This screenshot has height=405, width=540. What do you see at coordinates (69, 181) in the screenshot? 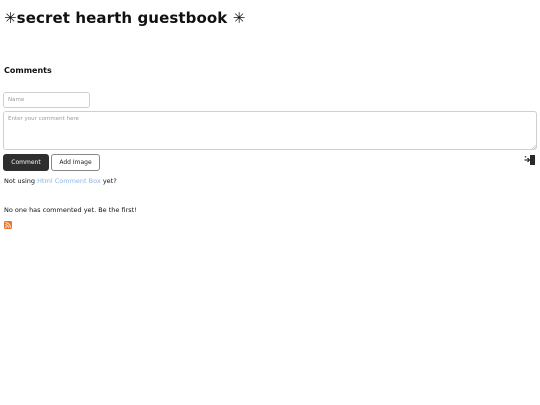
I see `html-comment-box-link: Html Comment Box` at bounding box center [69, 181].